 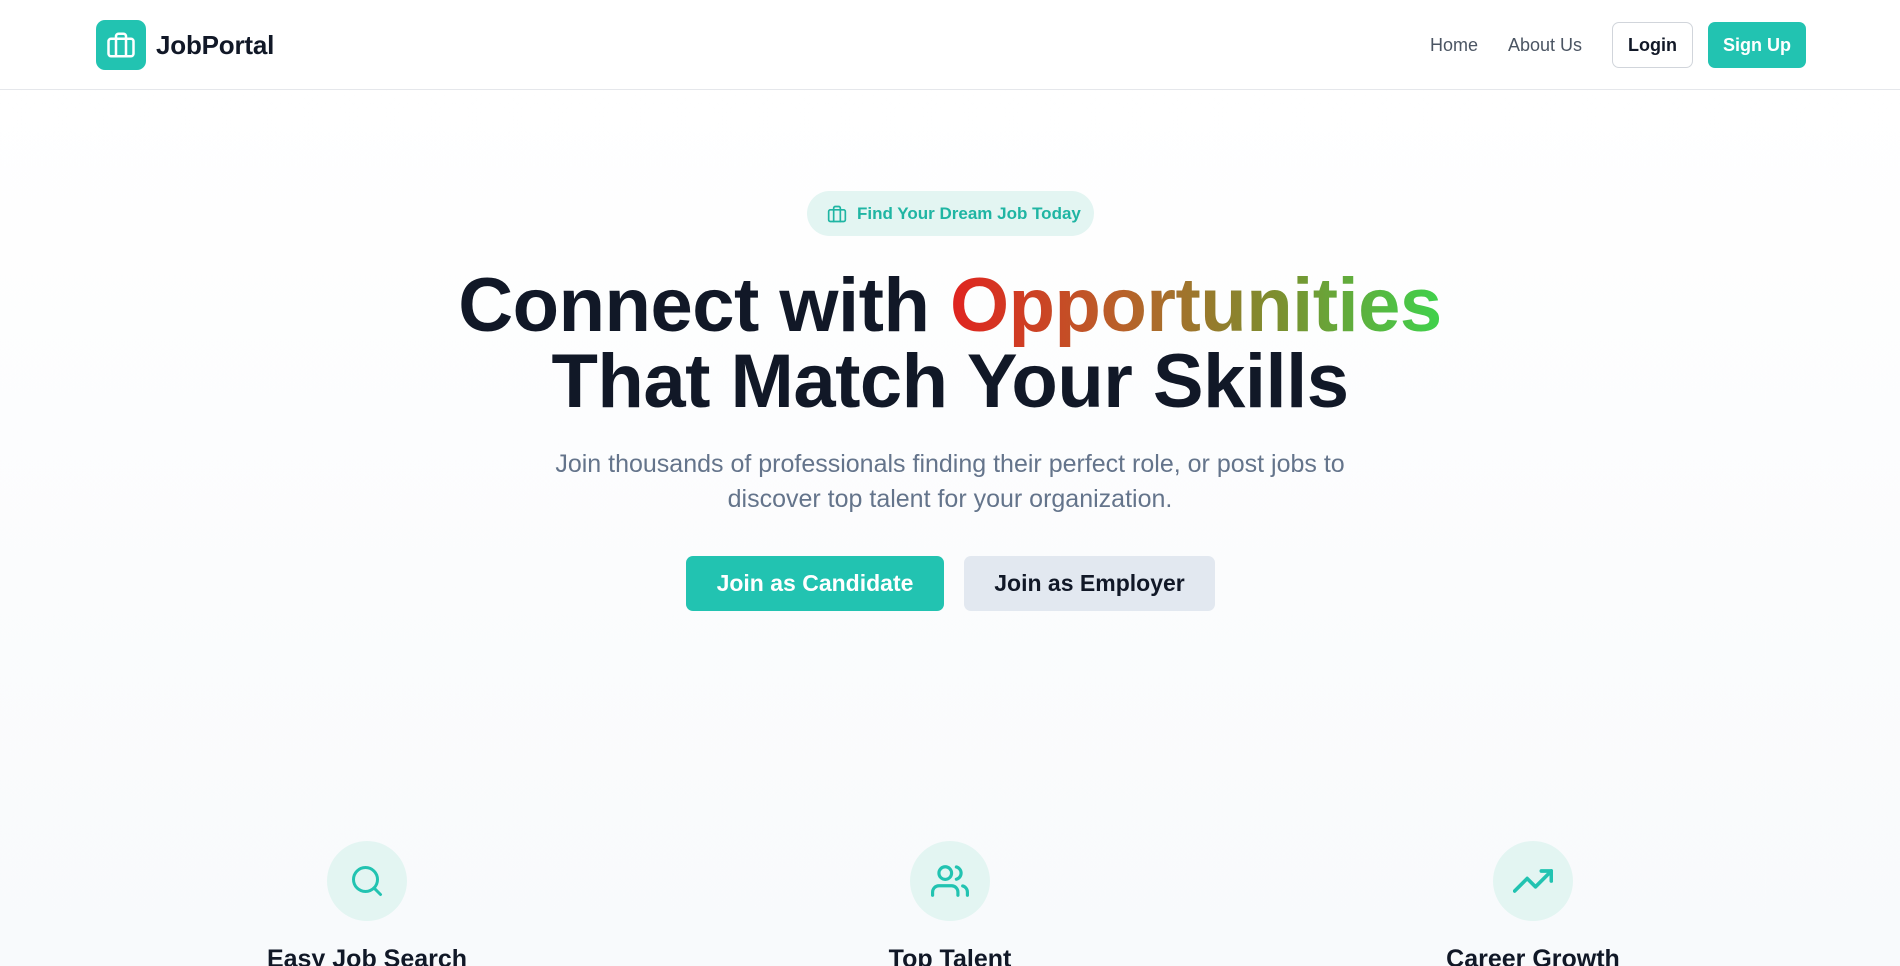 What do you see at coordinates (367, 955) in the screenshot?
I see `feature-title: Easy Job Search` at bounding box center [367, 955].